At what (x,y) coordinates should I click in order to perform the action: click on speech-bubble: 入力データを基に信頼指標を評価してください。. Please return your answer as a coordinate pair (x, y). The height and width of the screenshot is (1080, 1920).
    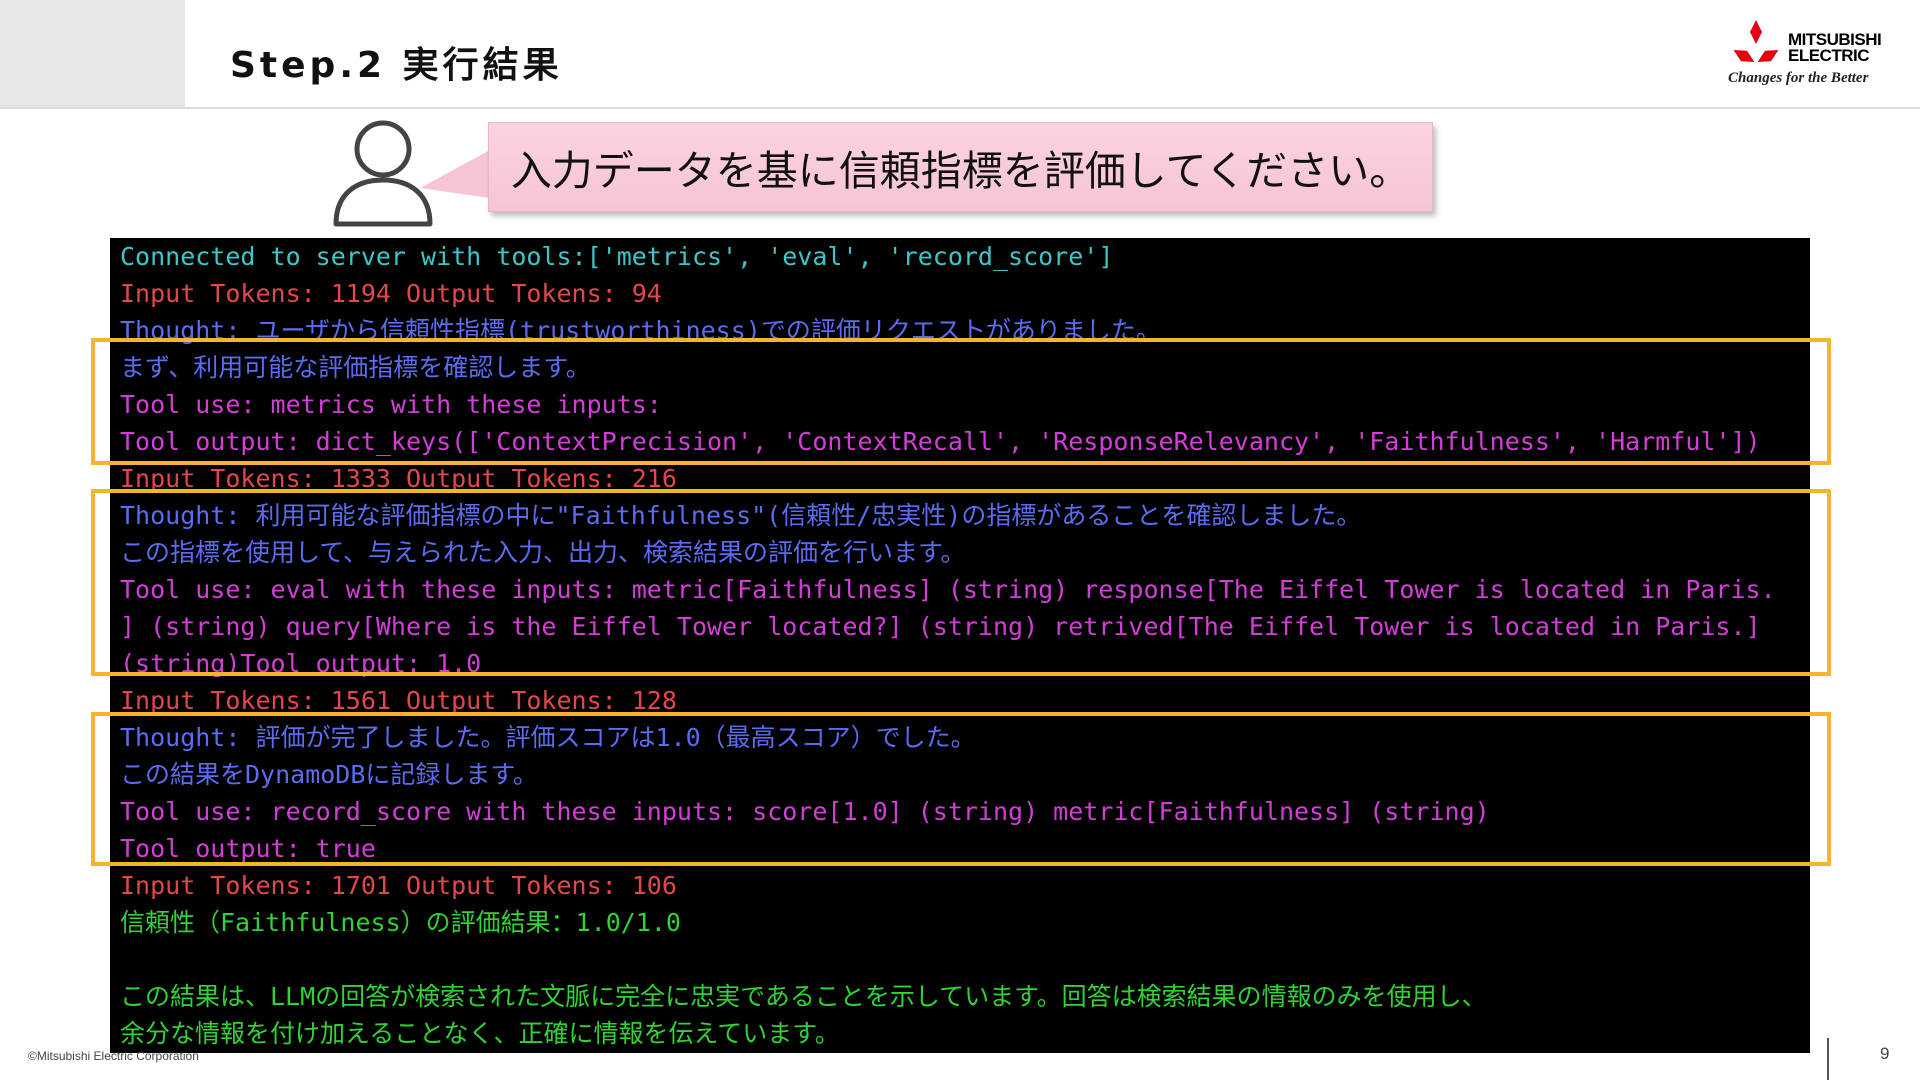
    Looking at the image, I should click on (960, 167).